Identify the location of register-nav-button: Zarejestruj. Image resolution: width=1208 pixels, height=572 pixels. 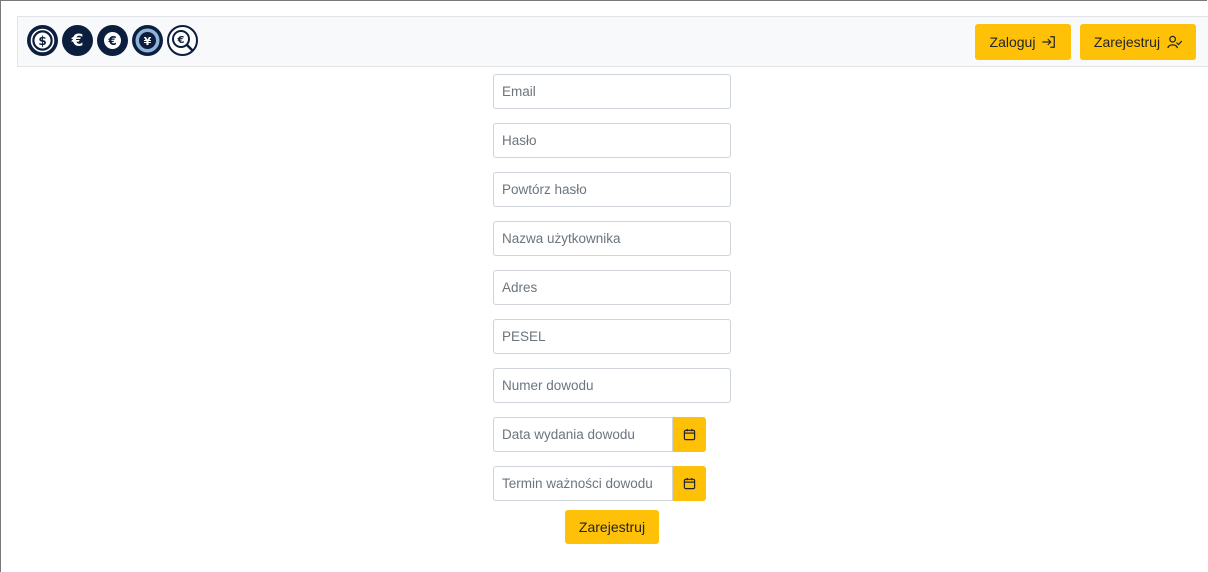
(1138, 42).